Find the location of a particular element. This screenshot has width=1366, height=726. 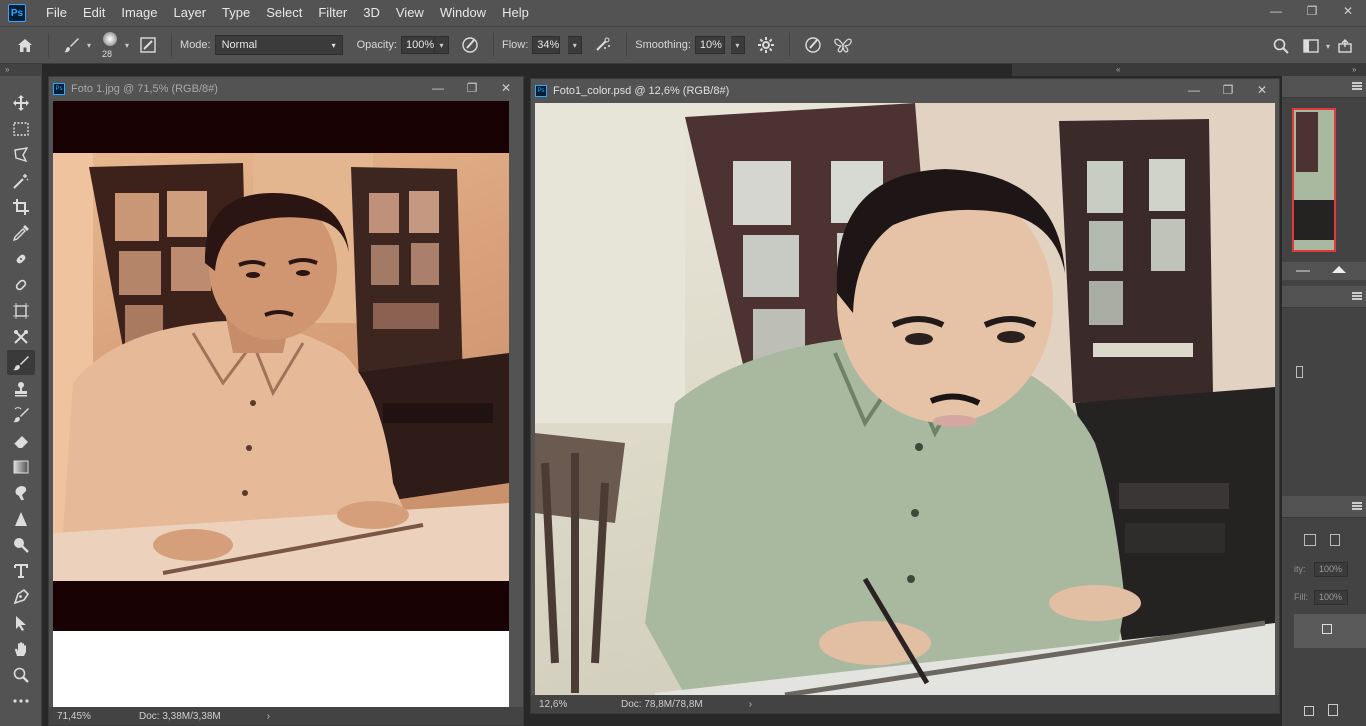

healing-brush-tool-icon is located at coordinates (21, 258).